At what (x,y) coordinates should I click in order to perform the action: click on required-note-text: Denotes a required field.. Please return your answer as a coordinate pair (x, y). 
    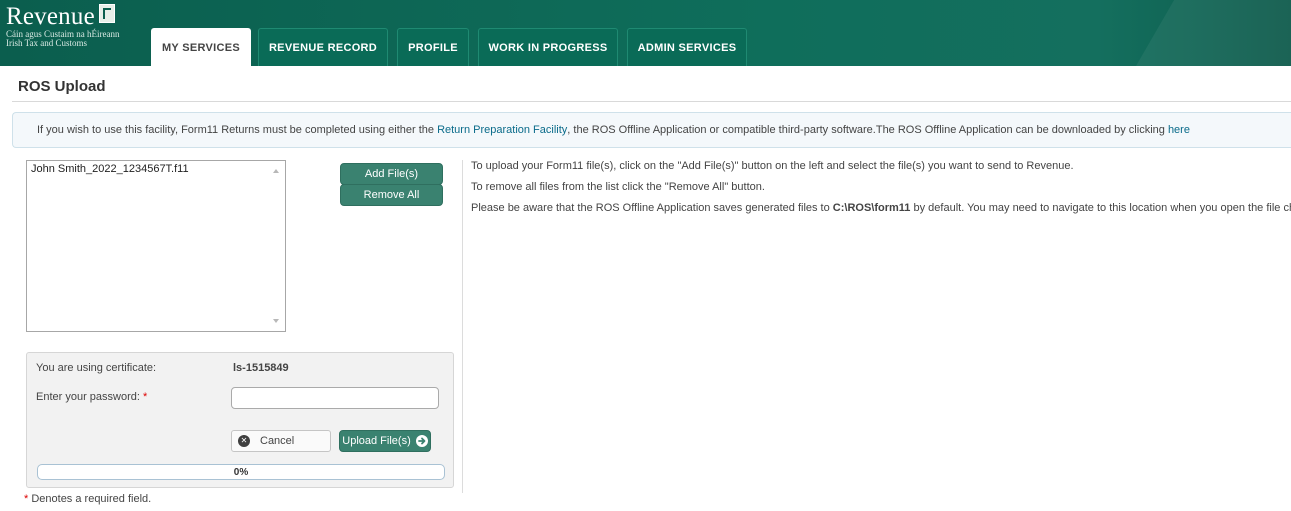
    Looking at the image, I should click on (90, 499).